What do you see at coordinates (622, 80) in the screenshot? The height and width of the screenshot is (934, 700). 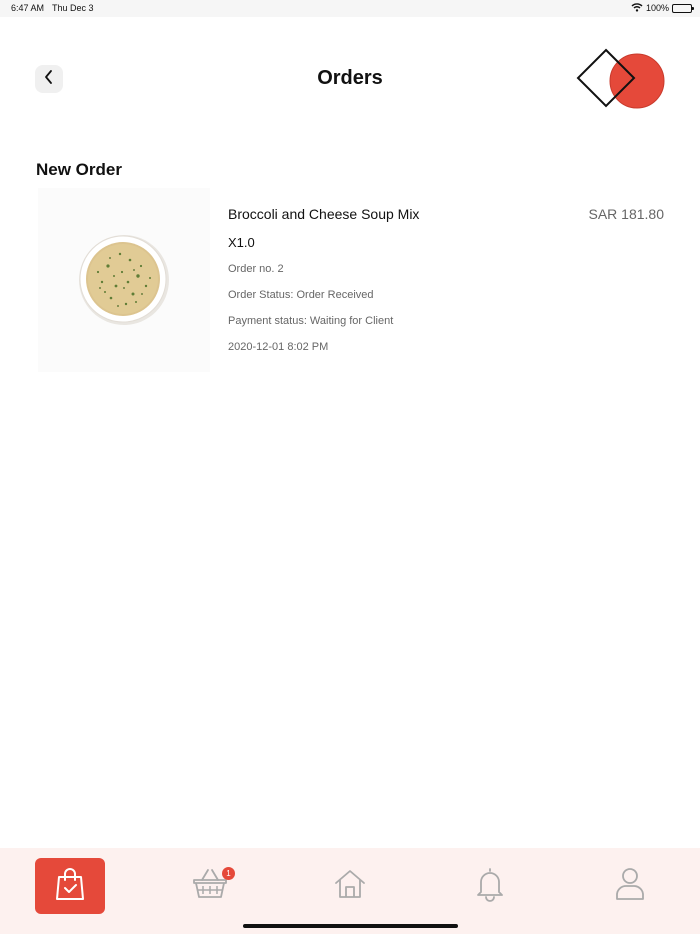 I see `brand-logo` at bounding box center [622, 80].